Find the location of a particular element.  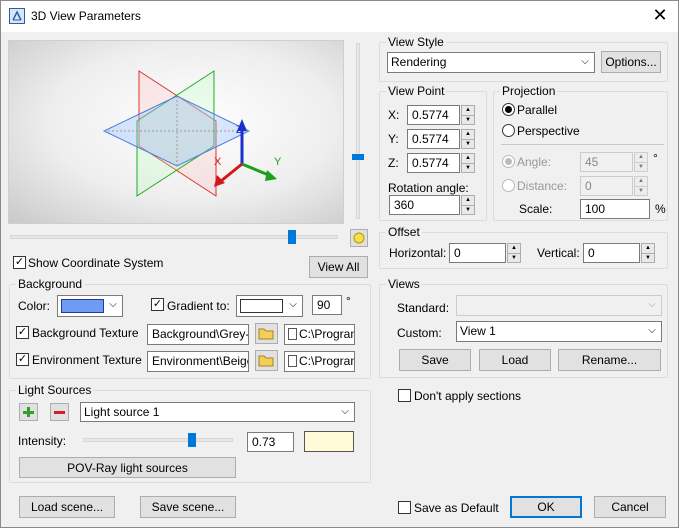

view-point-y-spinner: ▲ ▼ is located at coordinates (468, 139).